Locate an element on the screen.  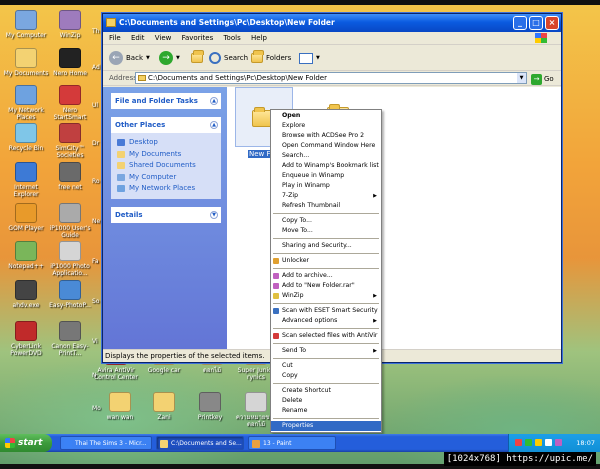
address-dropdown-icon: ▼ is located at coordinates (521, 78).